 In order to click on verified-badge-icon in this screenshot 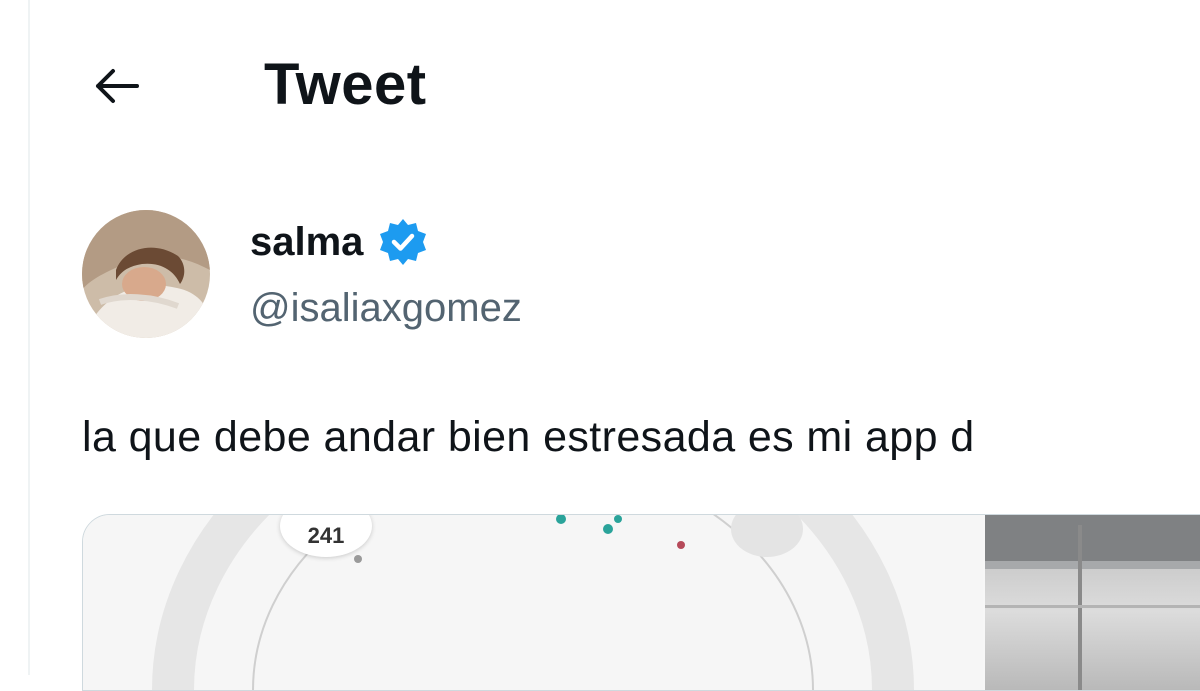, I will do `click(403, 242)`.